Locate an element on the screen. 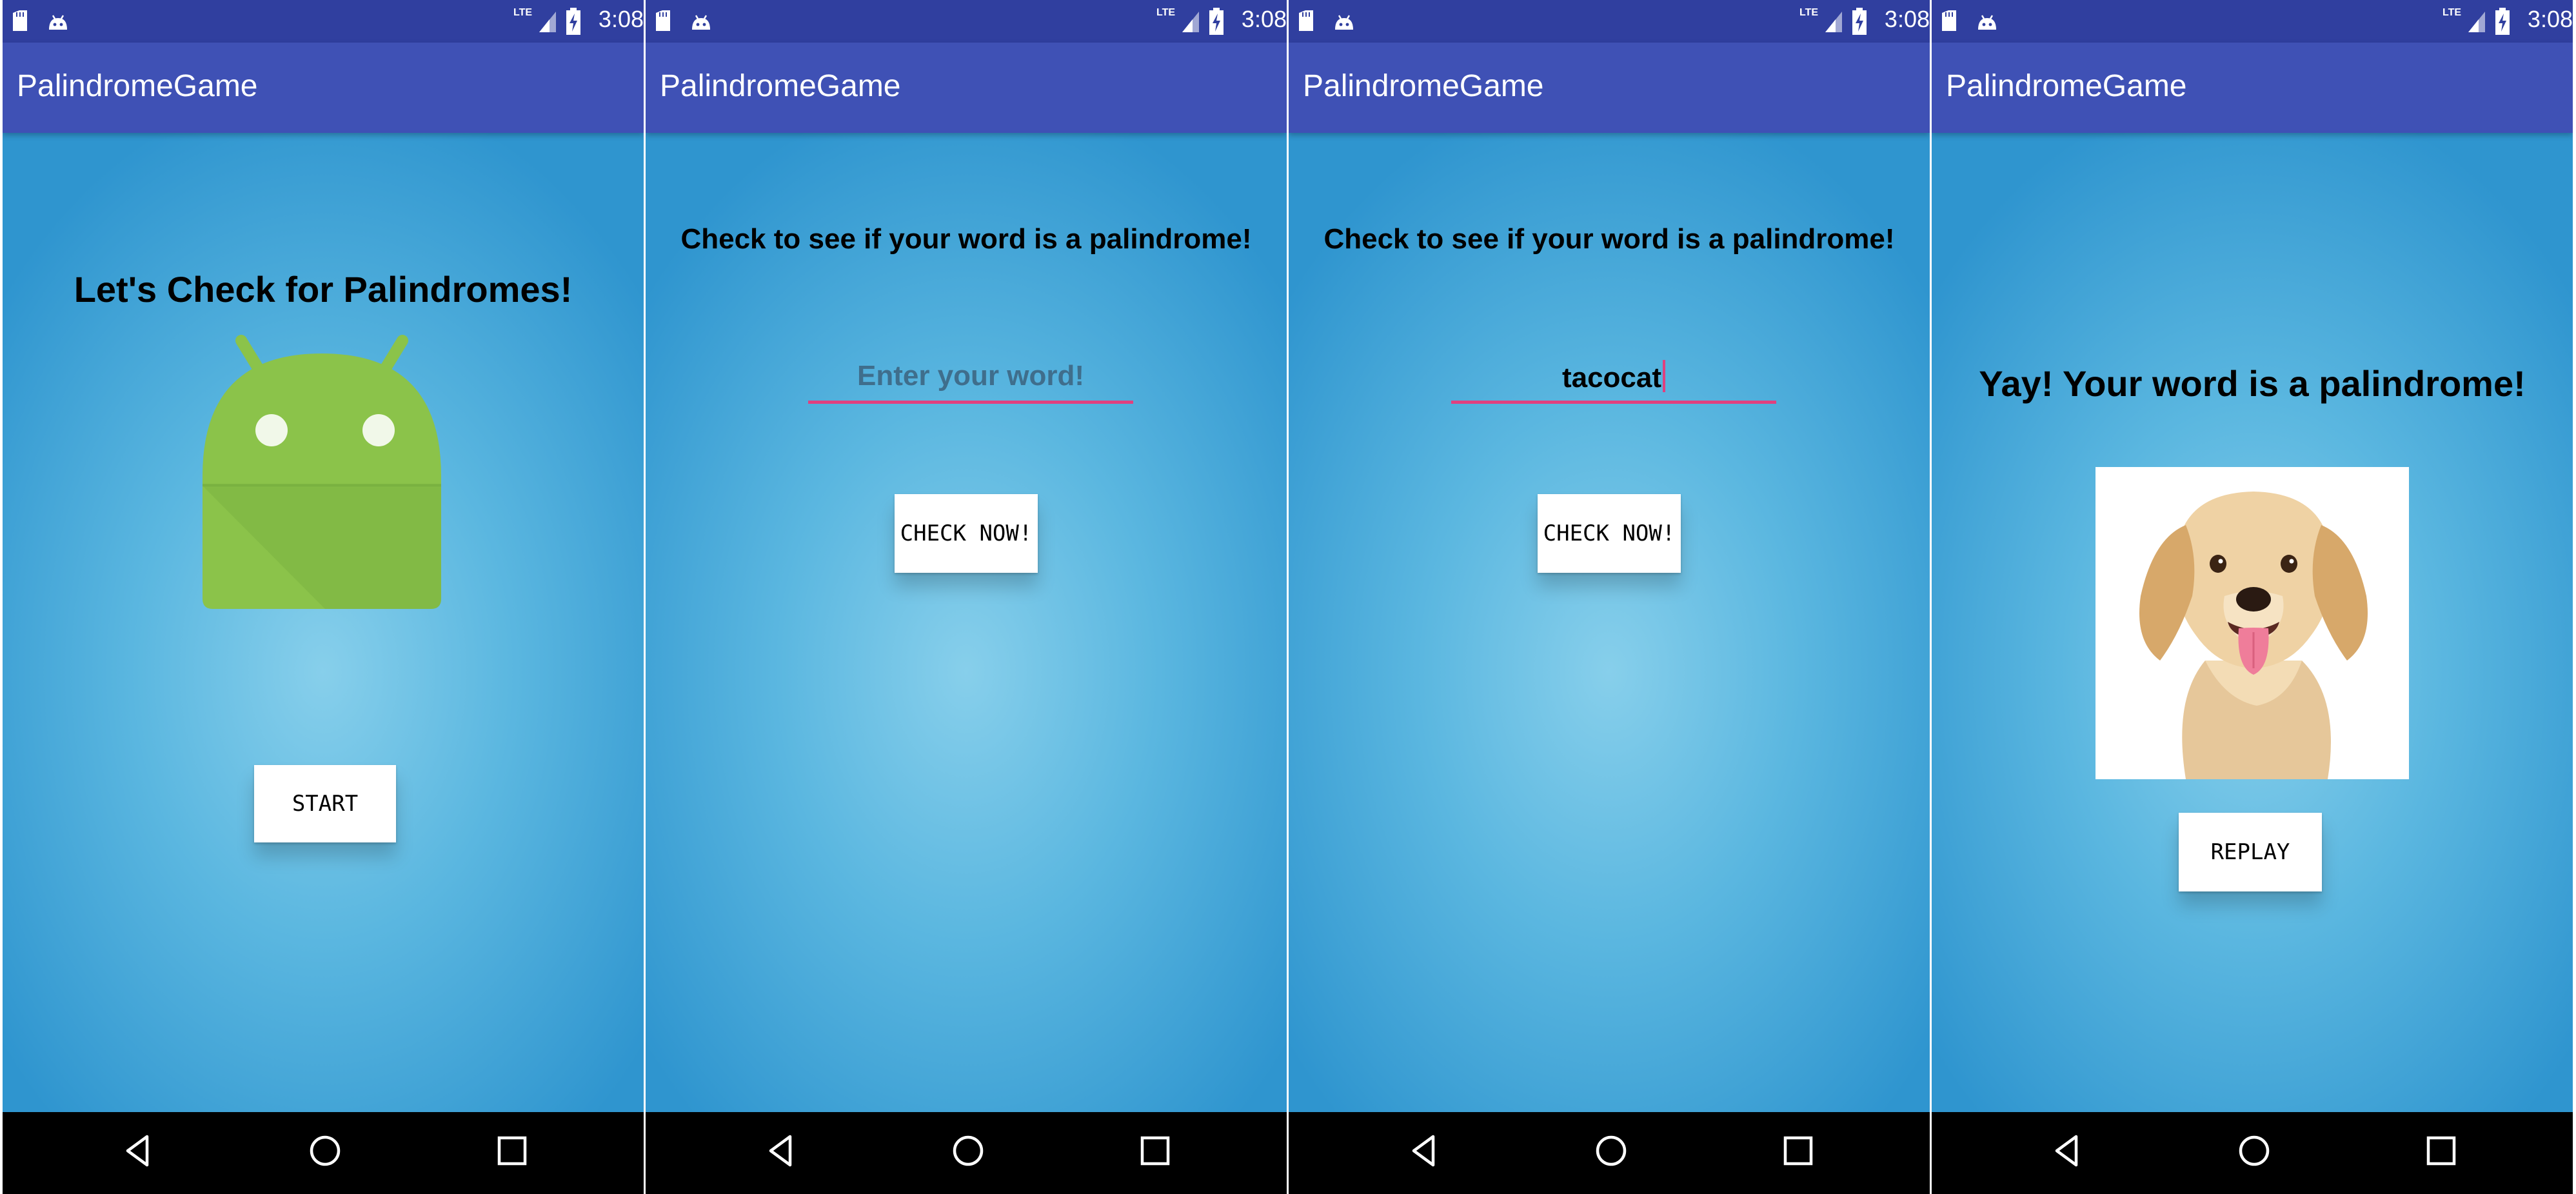 This screenshot has width=2576, height=1194. word-input-value-line: tacocat is located at coordinates (1614, 377).